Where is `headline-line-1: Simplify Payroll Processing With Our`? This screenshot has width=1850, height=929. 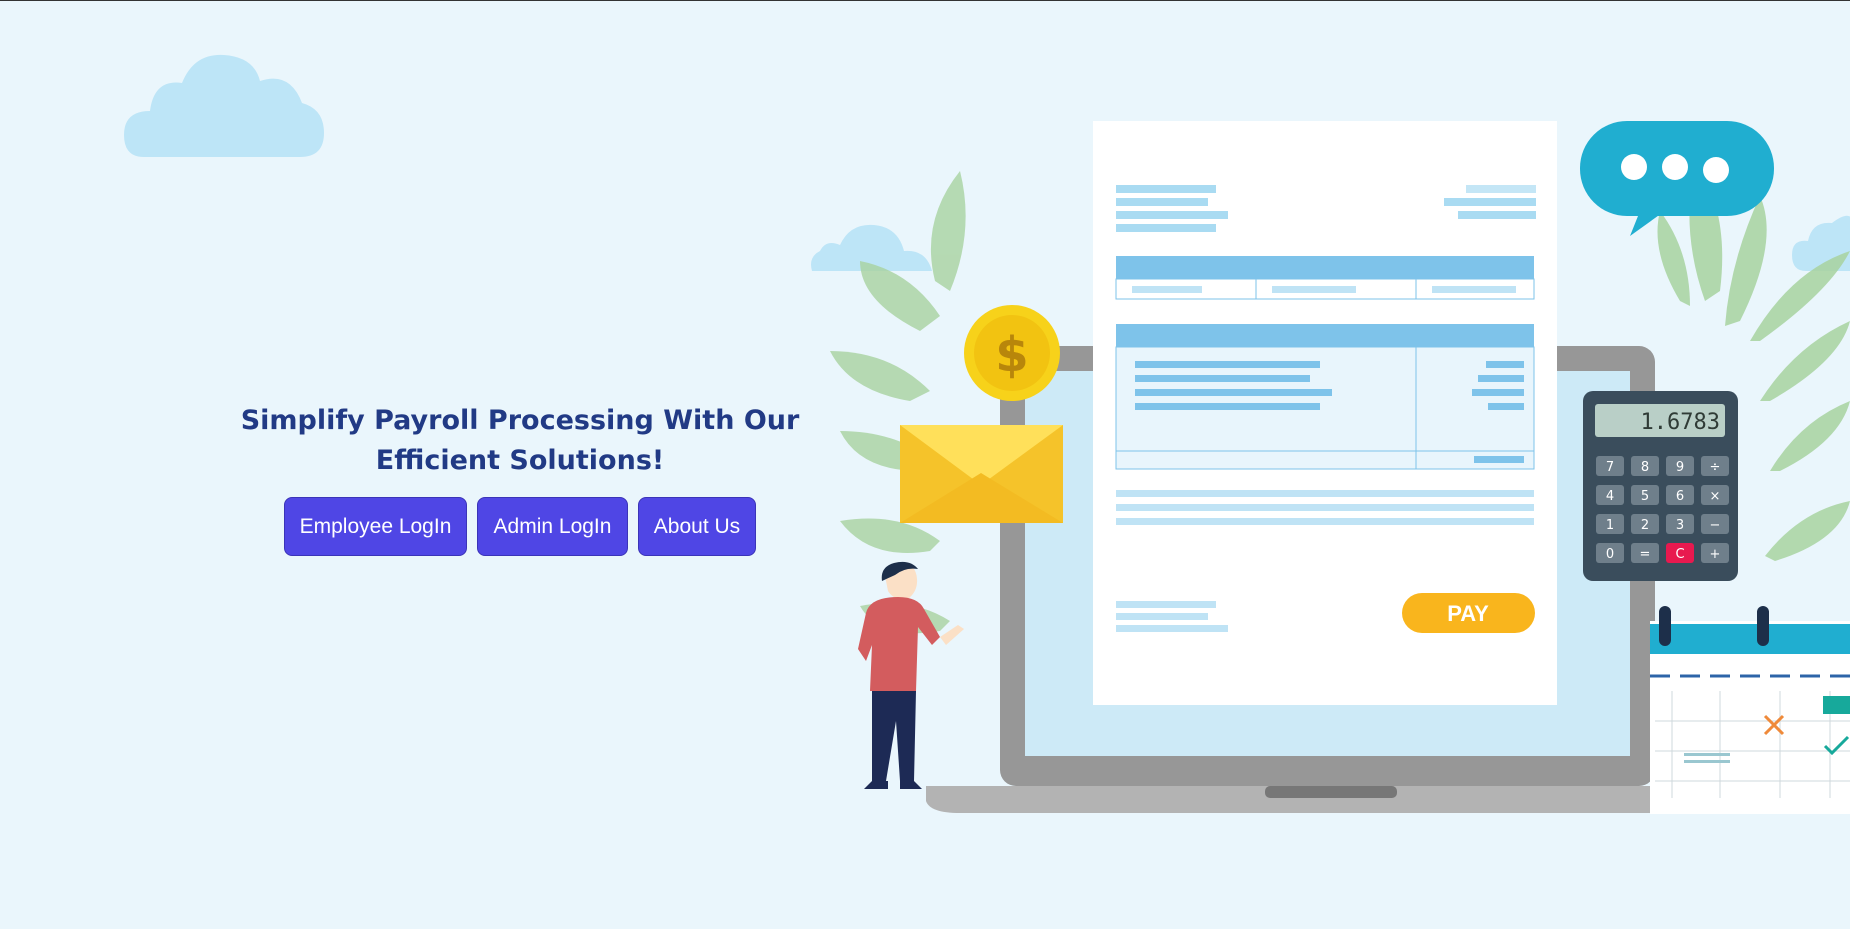
headline-line-1: Simplify Payroll Processing With Our is located at coordinates (520, 421).